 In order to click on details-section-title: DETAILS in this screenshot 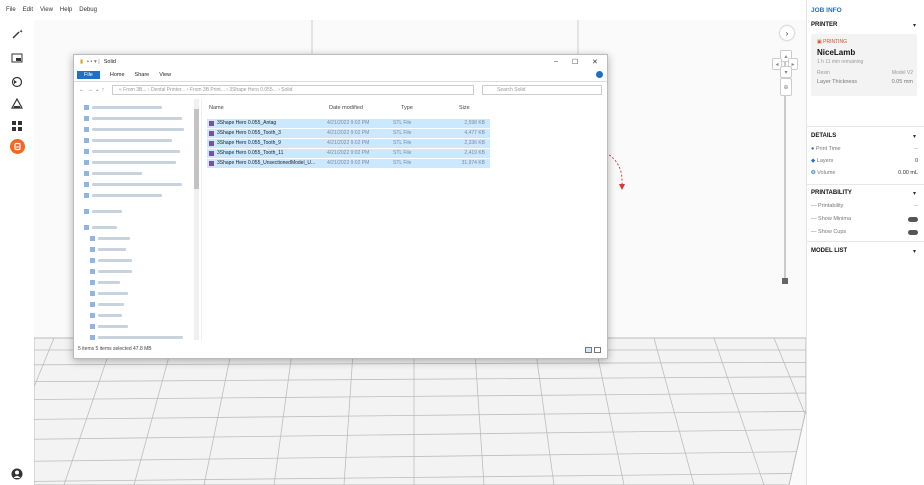, I will do `click(823, 136)`.